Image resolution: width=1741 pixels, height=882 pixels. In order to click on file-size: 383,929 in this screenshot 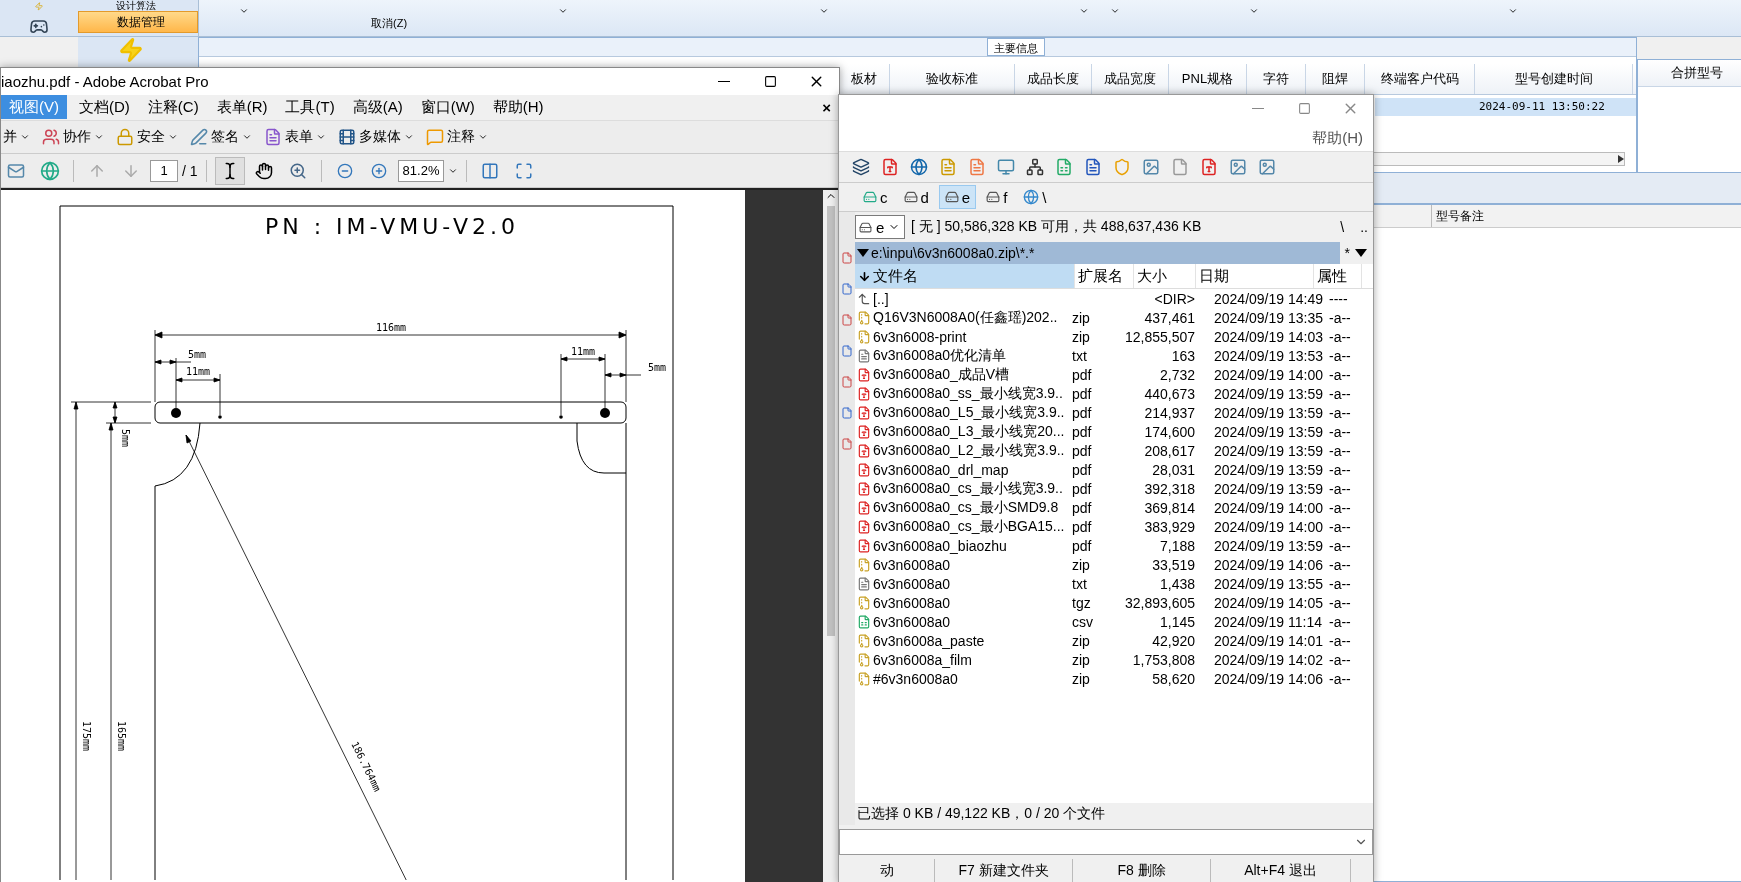, I will do `click(1169, 526)`.